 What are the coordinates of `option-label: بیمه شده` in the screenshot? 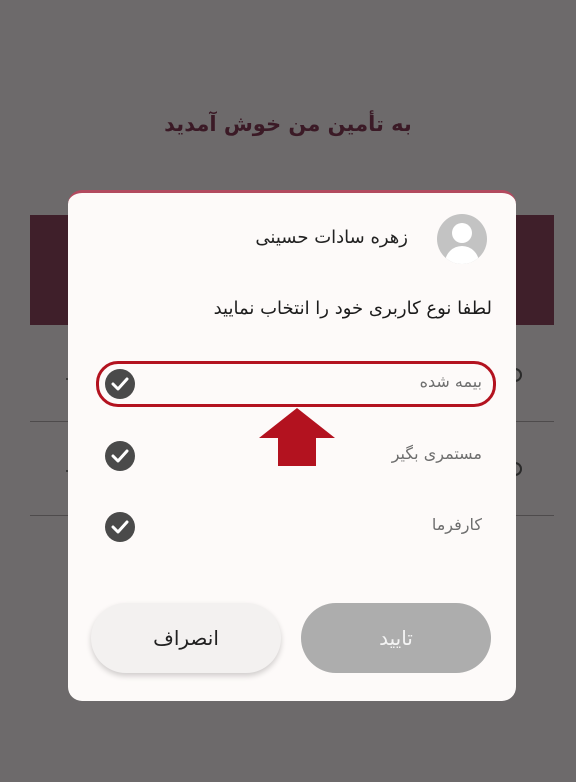 It's located at (450, 381).